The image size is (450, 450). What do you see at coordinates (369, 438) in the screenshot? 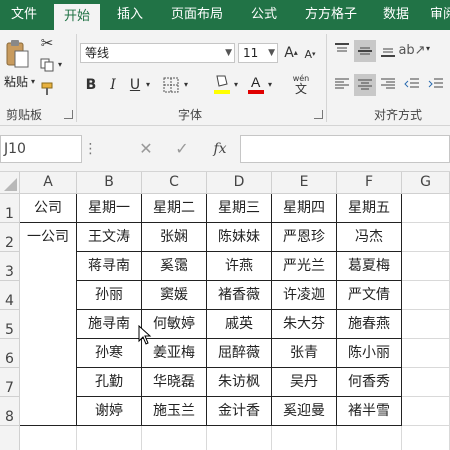
I see `cell-f9` at bounding box center [369, 438].